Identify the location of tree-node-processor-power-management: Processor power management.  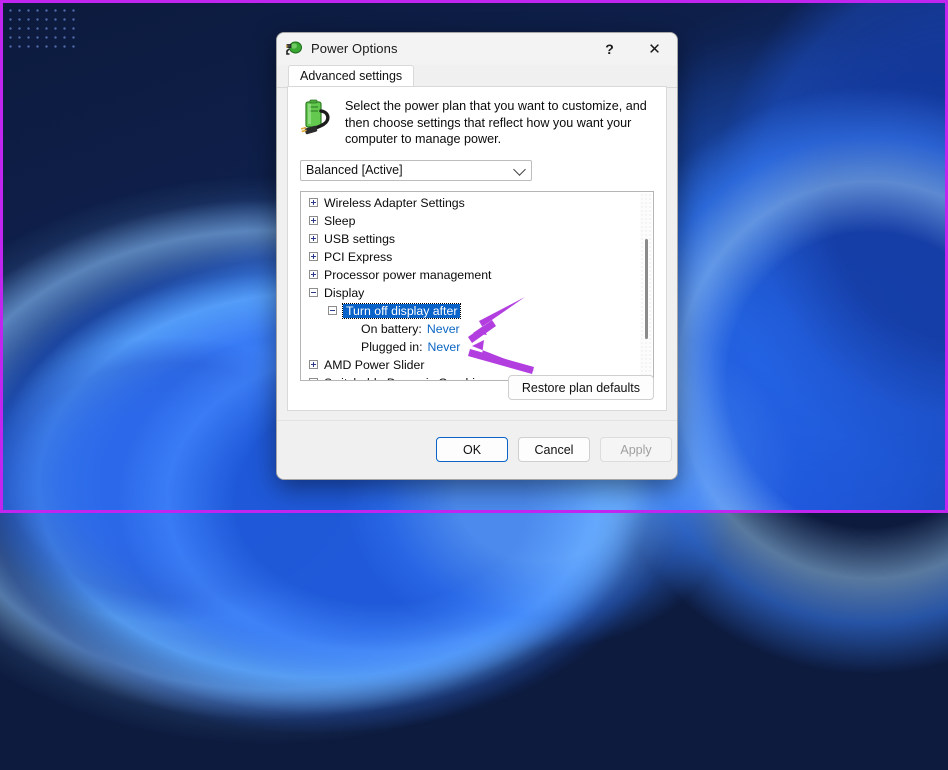
(470, 275).